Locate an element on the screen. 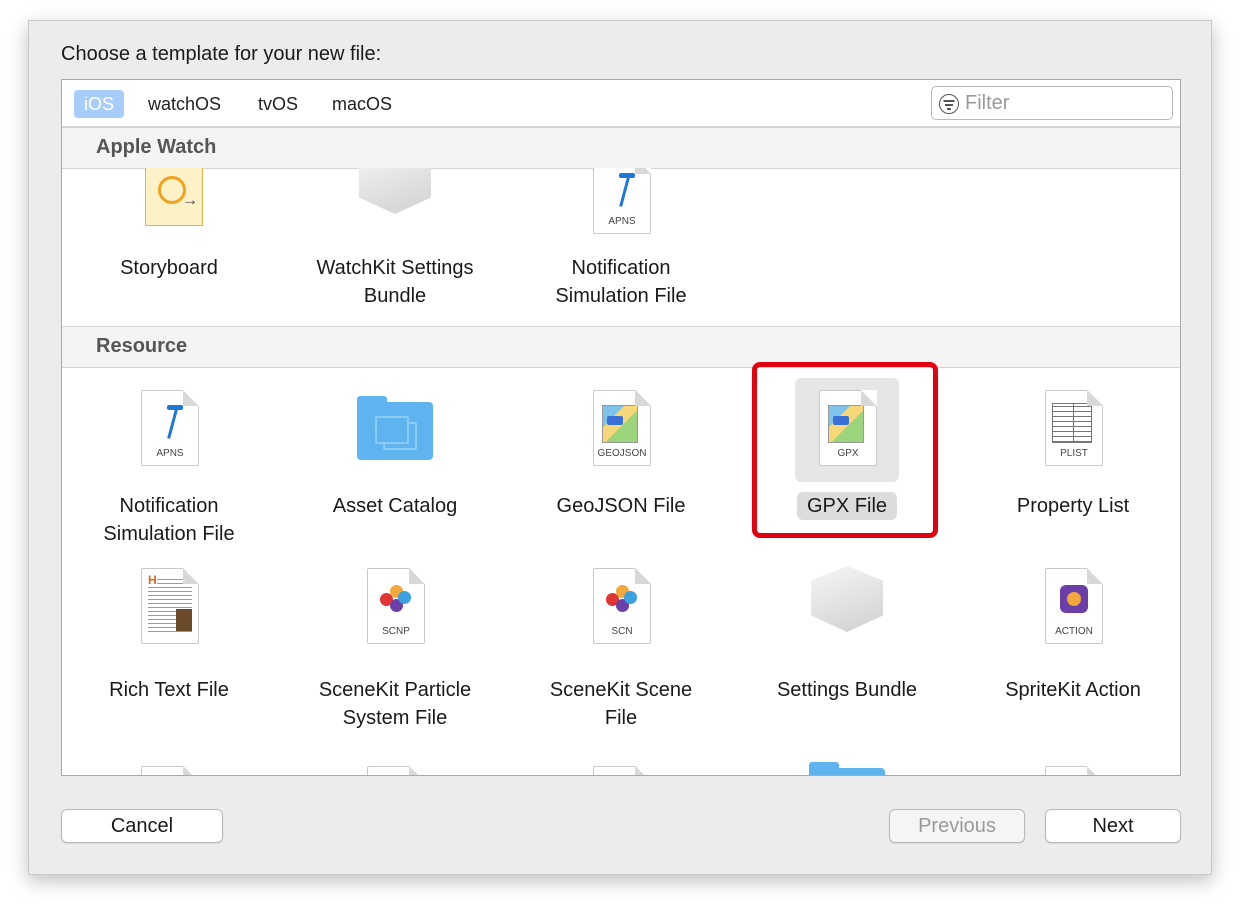 This screenshot has height=909, width=1240. rtf-file-icon is located at coordinates (169, 608).